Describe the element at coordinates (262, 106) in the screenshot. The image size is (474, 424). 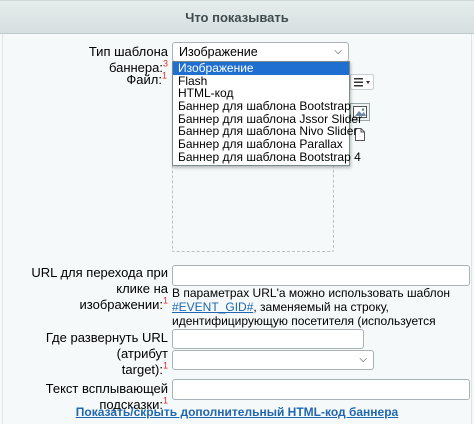
I see `dropdown-option: Баннер для шаблона Bootstrap` at that location.